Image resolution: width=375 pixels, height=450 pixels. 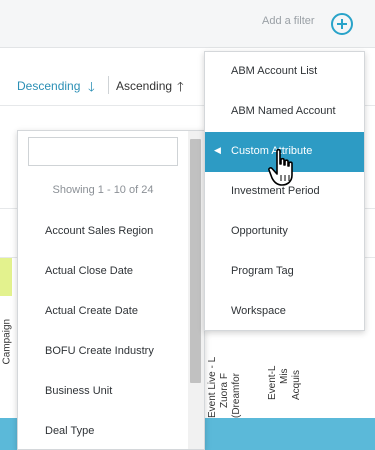 What do you see at coordinates (48, 86) in the screenshot?
I see `sort-descending-button: Descending` at bounding box center [48, 86].